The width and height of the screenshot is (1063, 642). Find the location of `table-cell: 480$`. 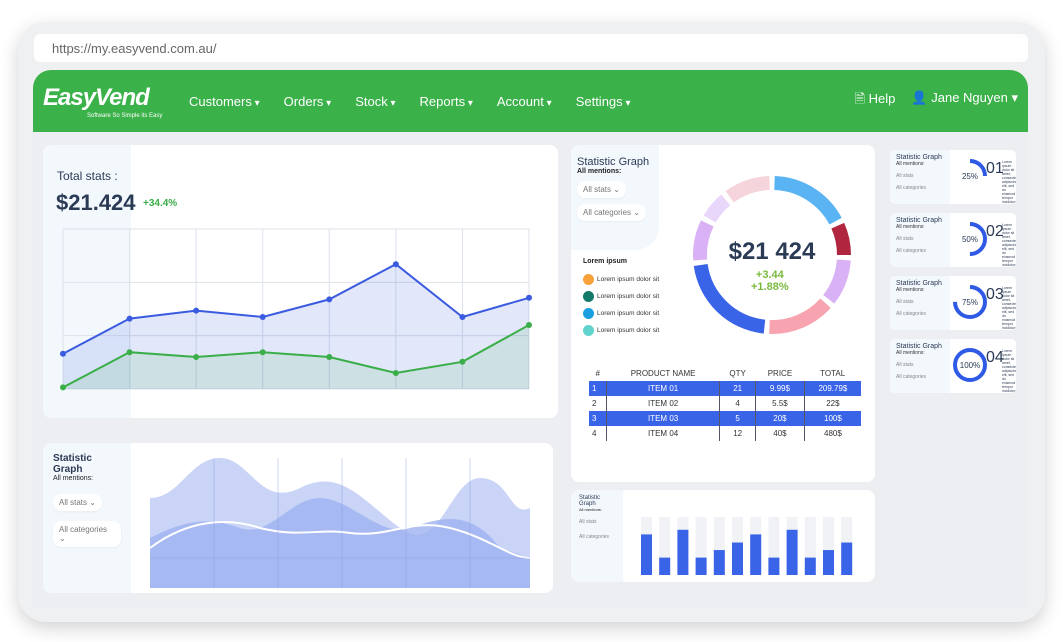

table-cell: 480$ is located at coordinates (832, 433).